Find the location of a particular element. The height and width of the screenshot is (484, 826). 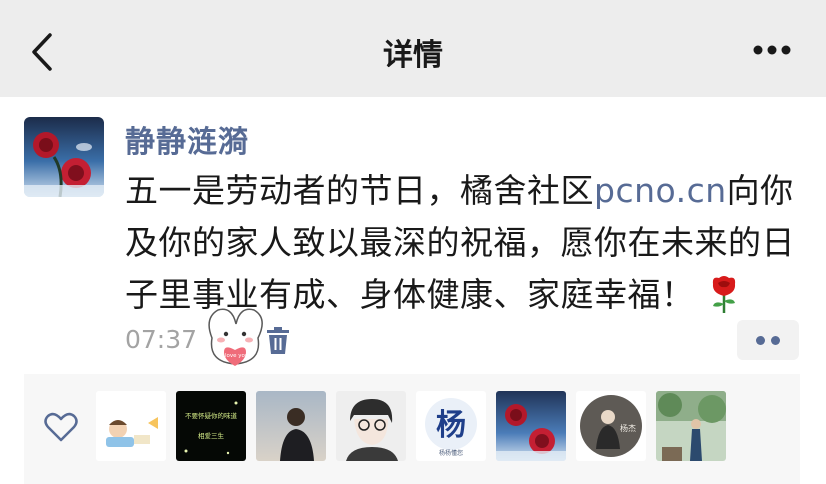

post-text-part1: 五一是劳动者的节日，橘舍社区 is located at coordinates (359, 190).